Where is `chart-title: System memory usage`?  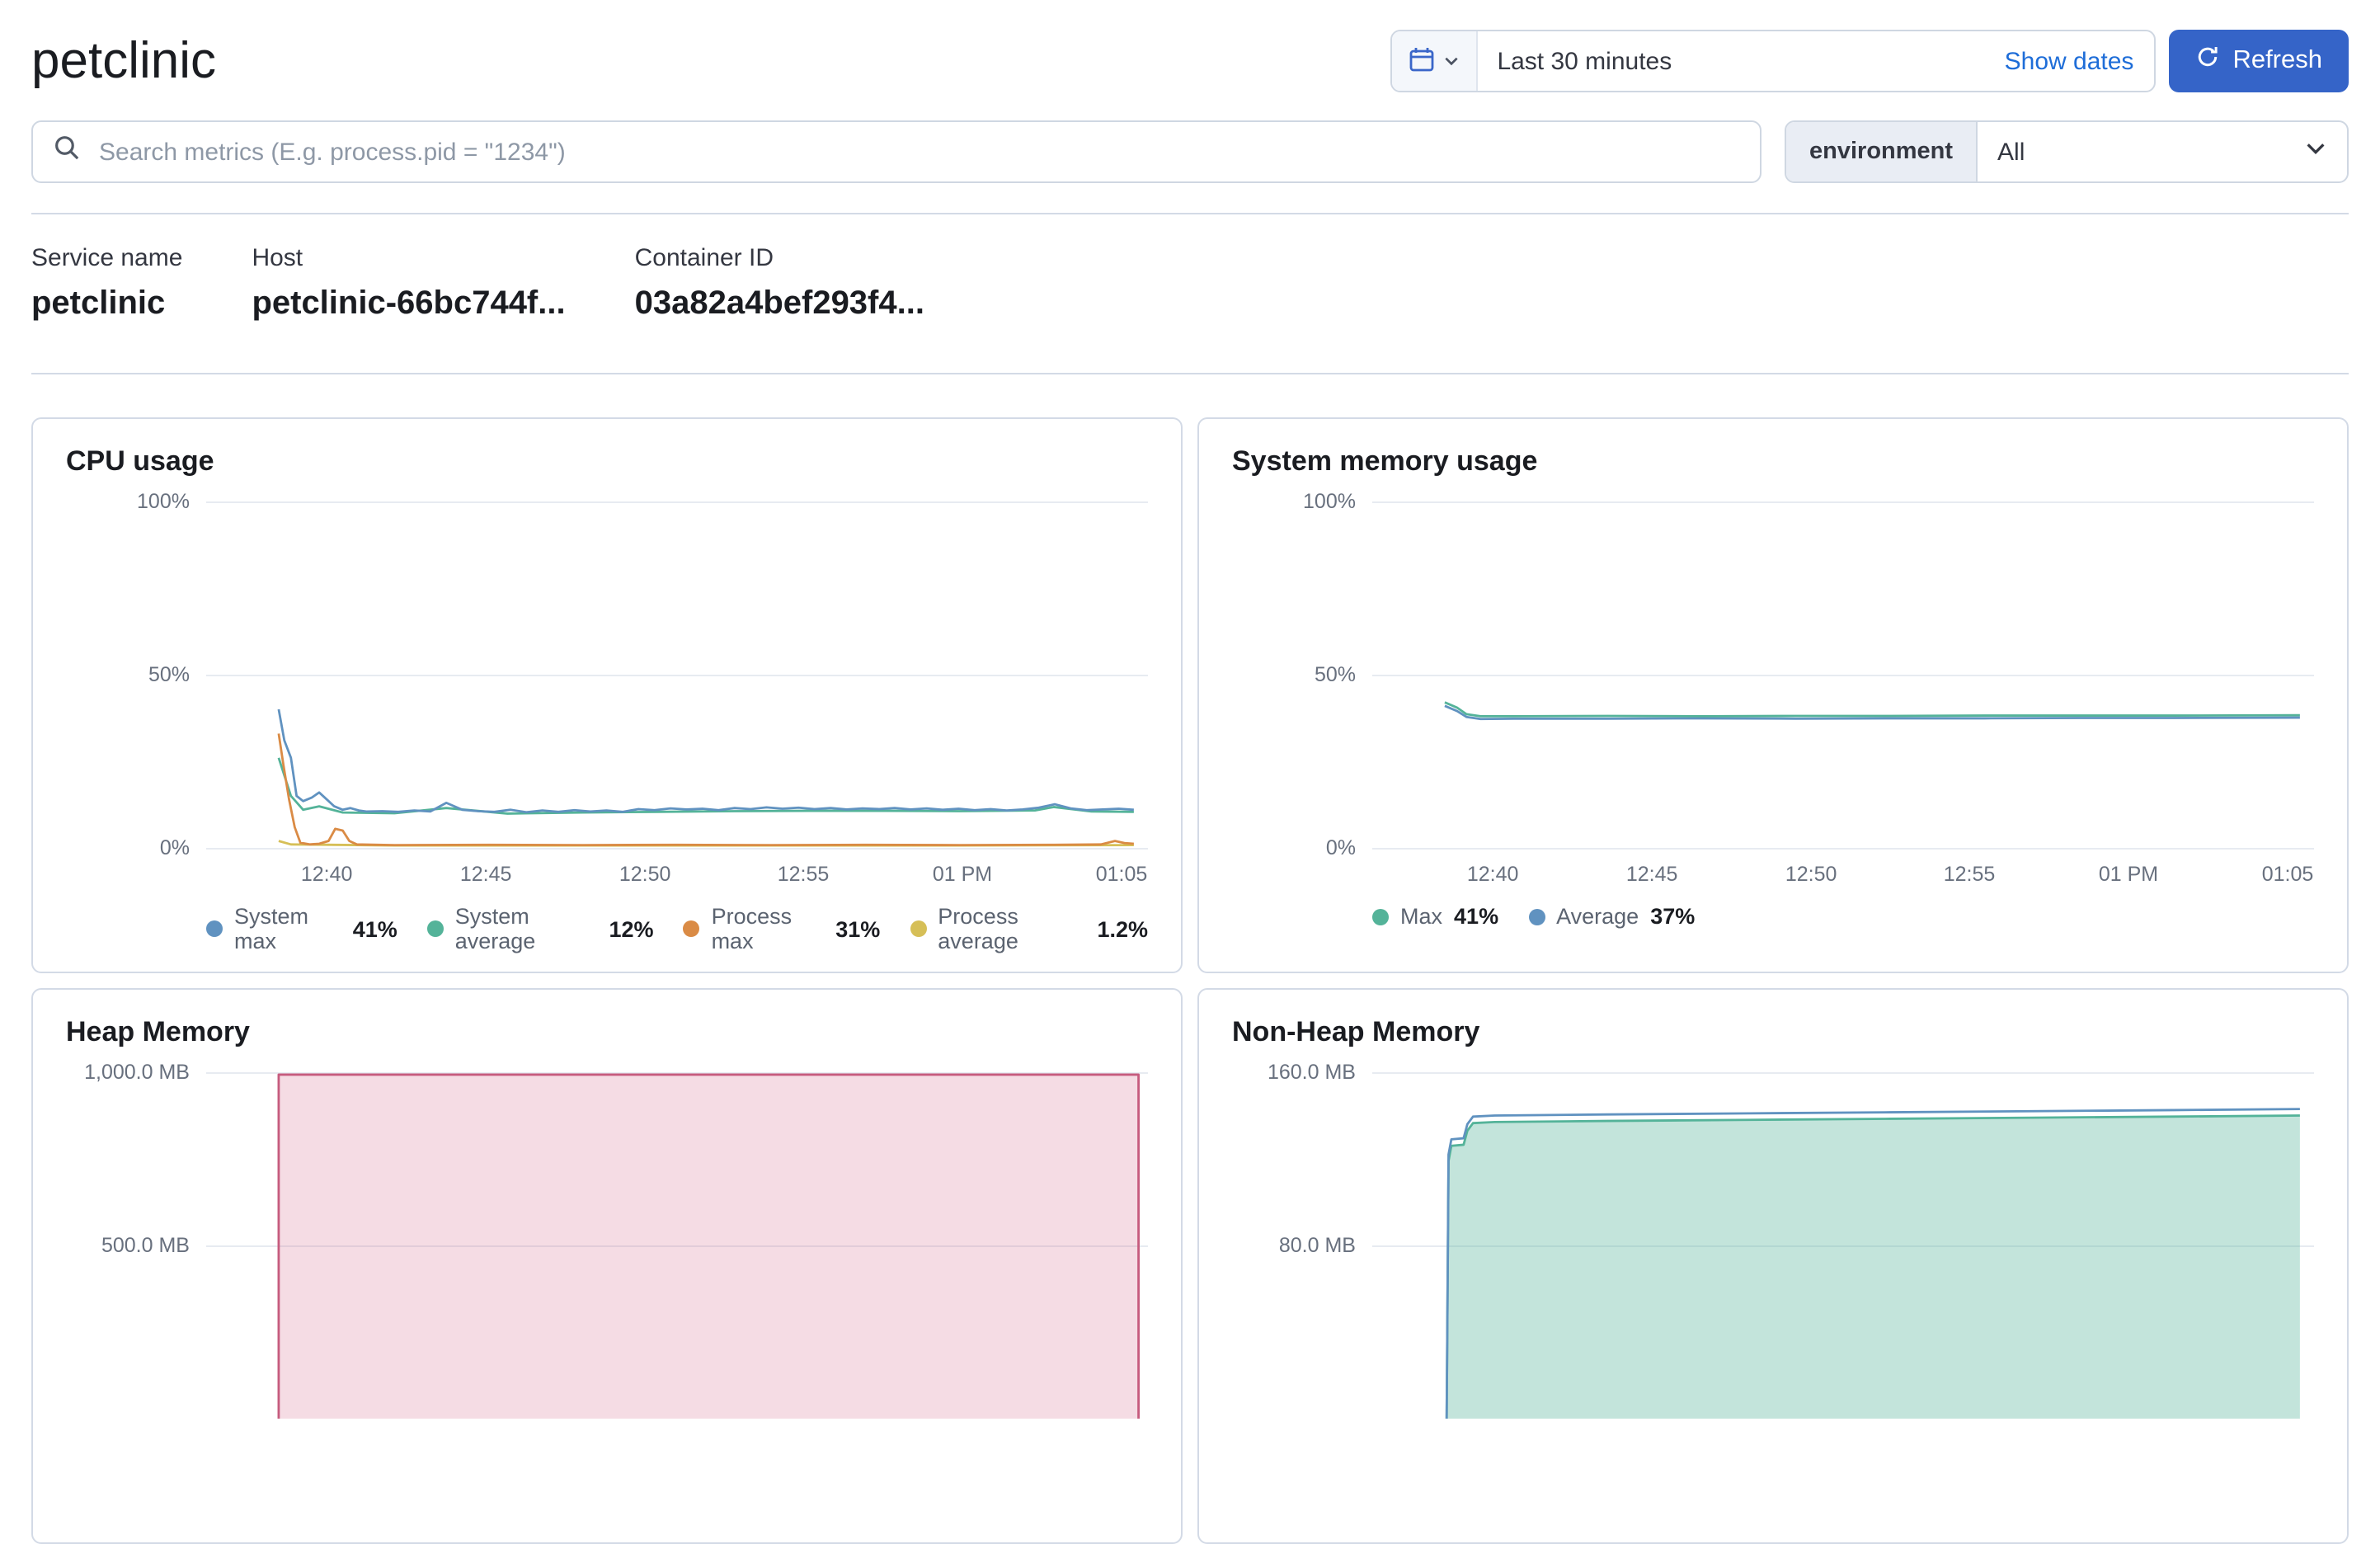 chart-title: System memory usage is located at coordinates (1385, 461).